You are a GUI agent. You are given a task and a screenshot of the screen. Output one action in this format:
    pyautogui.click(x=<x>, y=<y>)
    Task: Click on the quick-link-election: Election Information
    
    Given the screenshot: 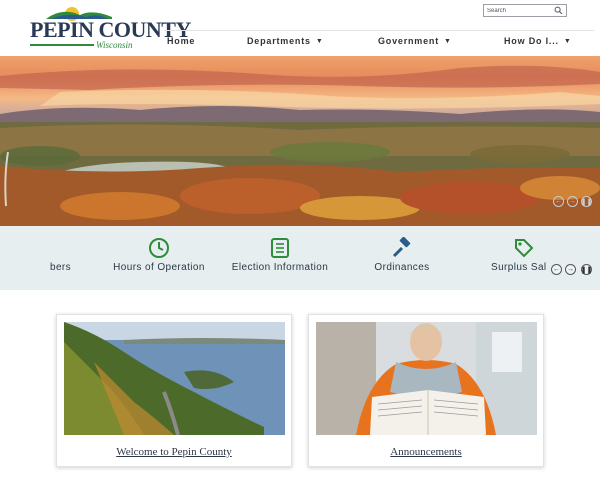 What is the action you would take?
    pyautogui.click(x=280, y=258)
    